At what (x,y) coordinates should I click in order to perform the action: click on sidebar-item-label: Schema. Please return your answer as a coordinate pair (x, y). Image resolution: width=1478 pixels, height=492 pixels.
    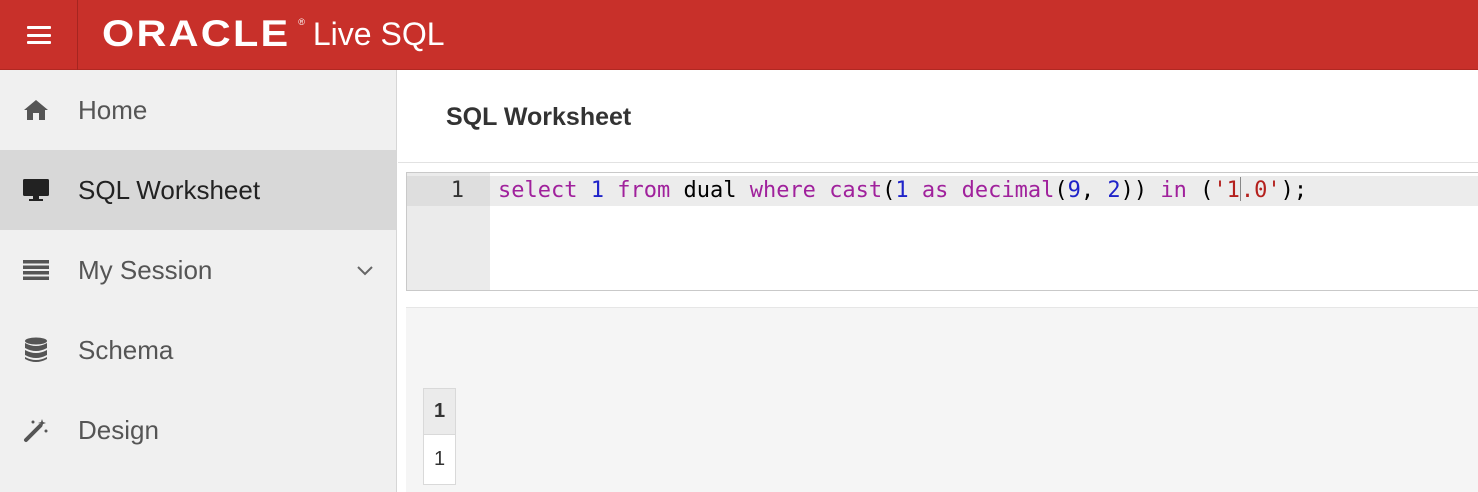
    Looking at the image, I should click on (126, 349).